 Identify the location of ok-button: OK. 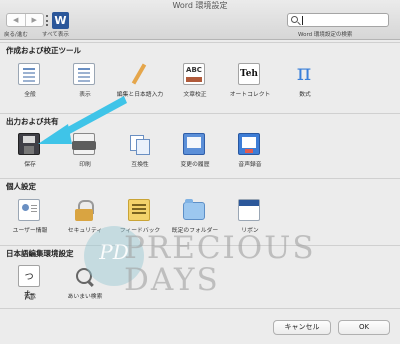
(364, 327).